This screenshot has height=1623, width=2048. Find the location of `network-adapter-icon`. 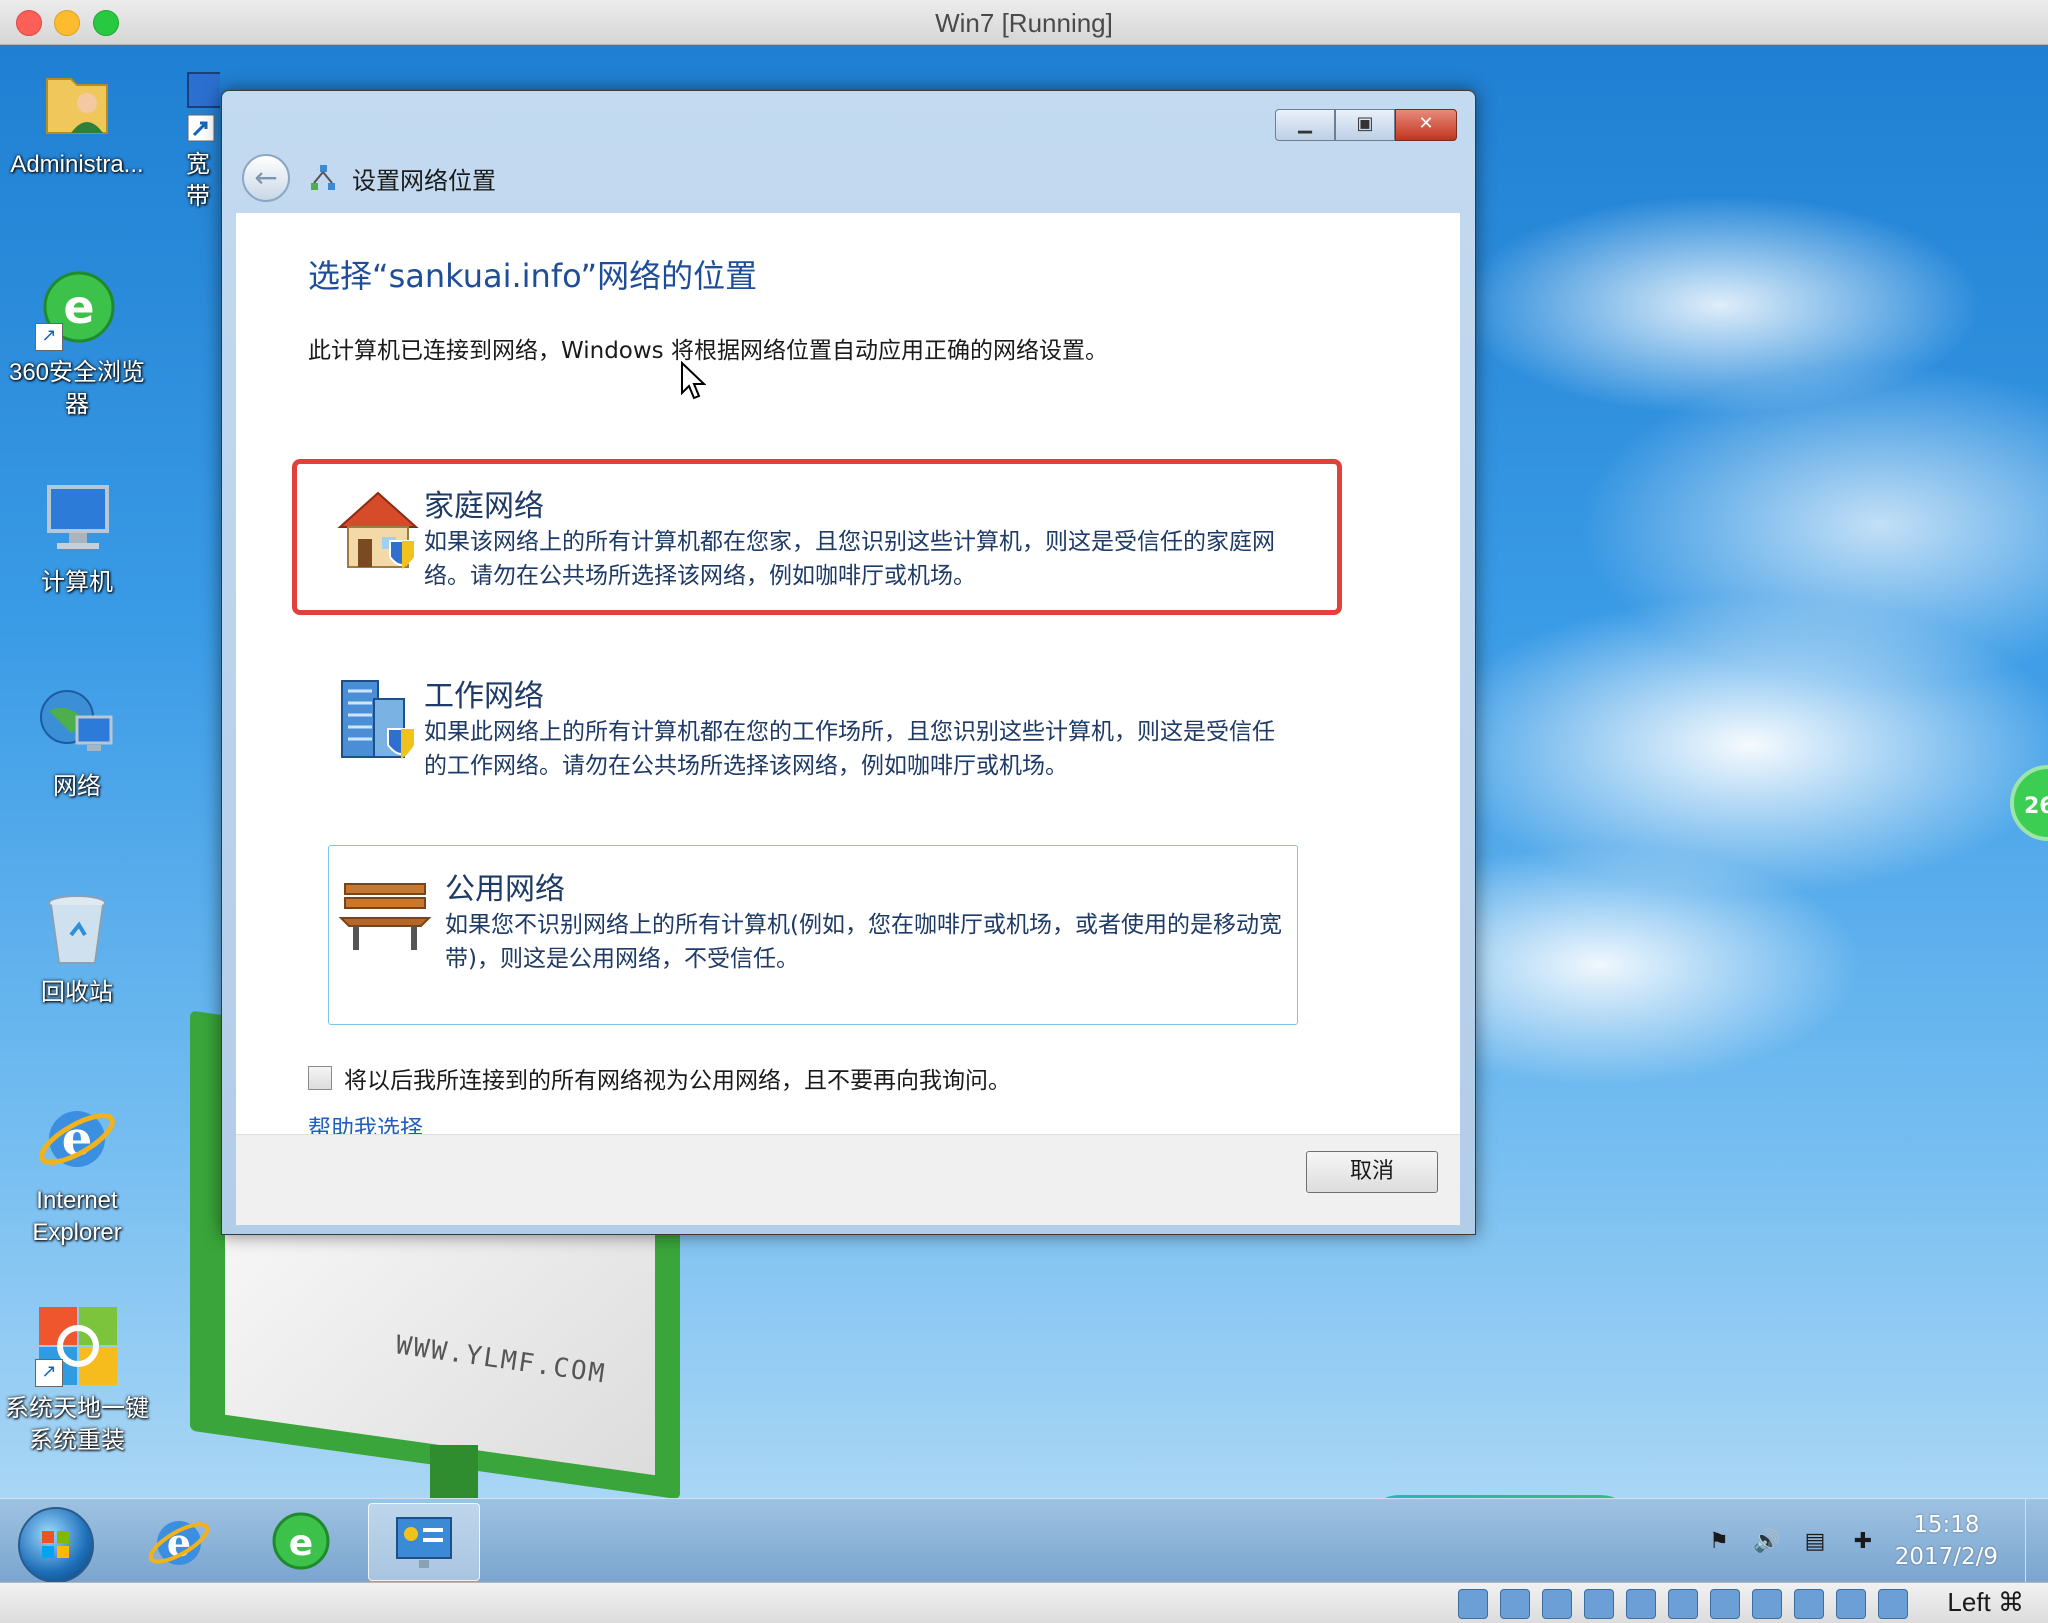

network-adapter-icon is located at coordinates (1599, 1604).